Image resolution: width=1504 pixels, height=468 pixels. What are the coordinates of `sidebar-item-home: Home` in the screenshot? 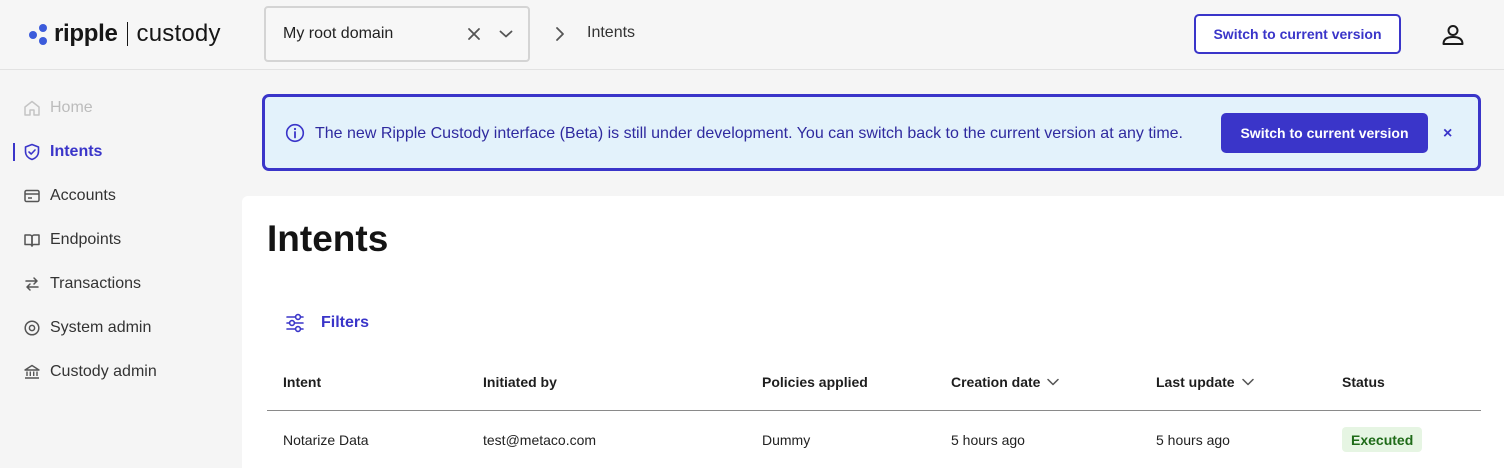 It's located at (57, 108).